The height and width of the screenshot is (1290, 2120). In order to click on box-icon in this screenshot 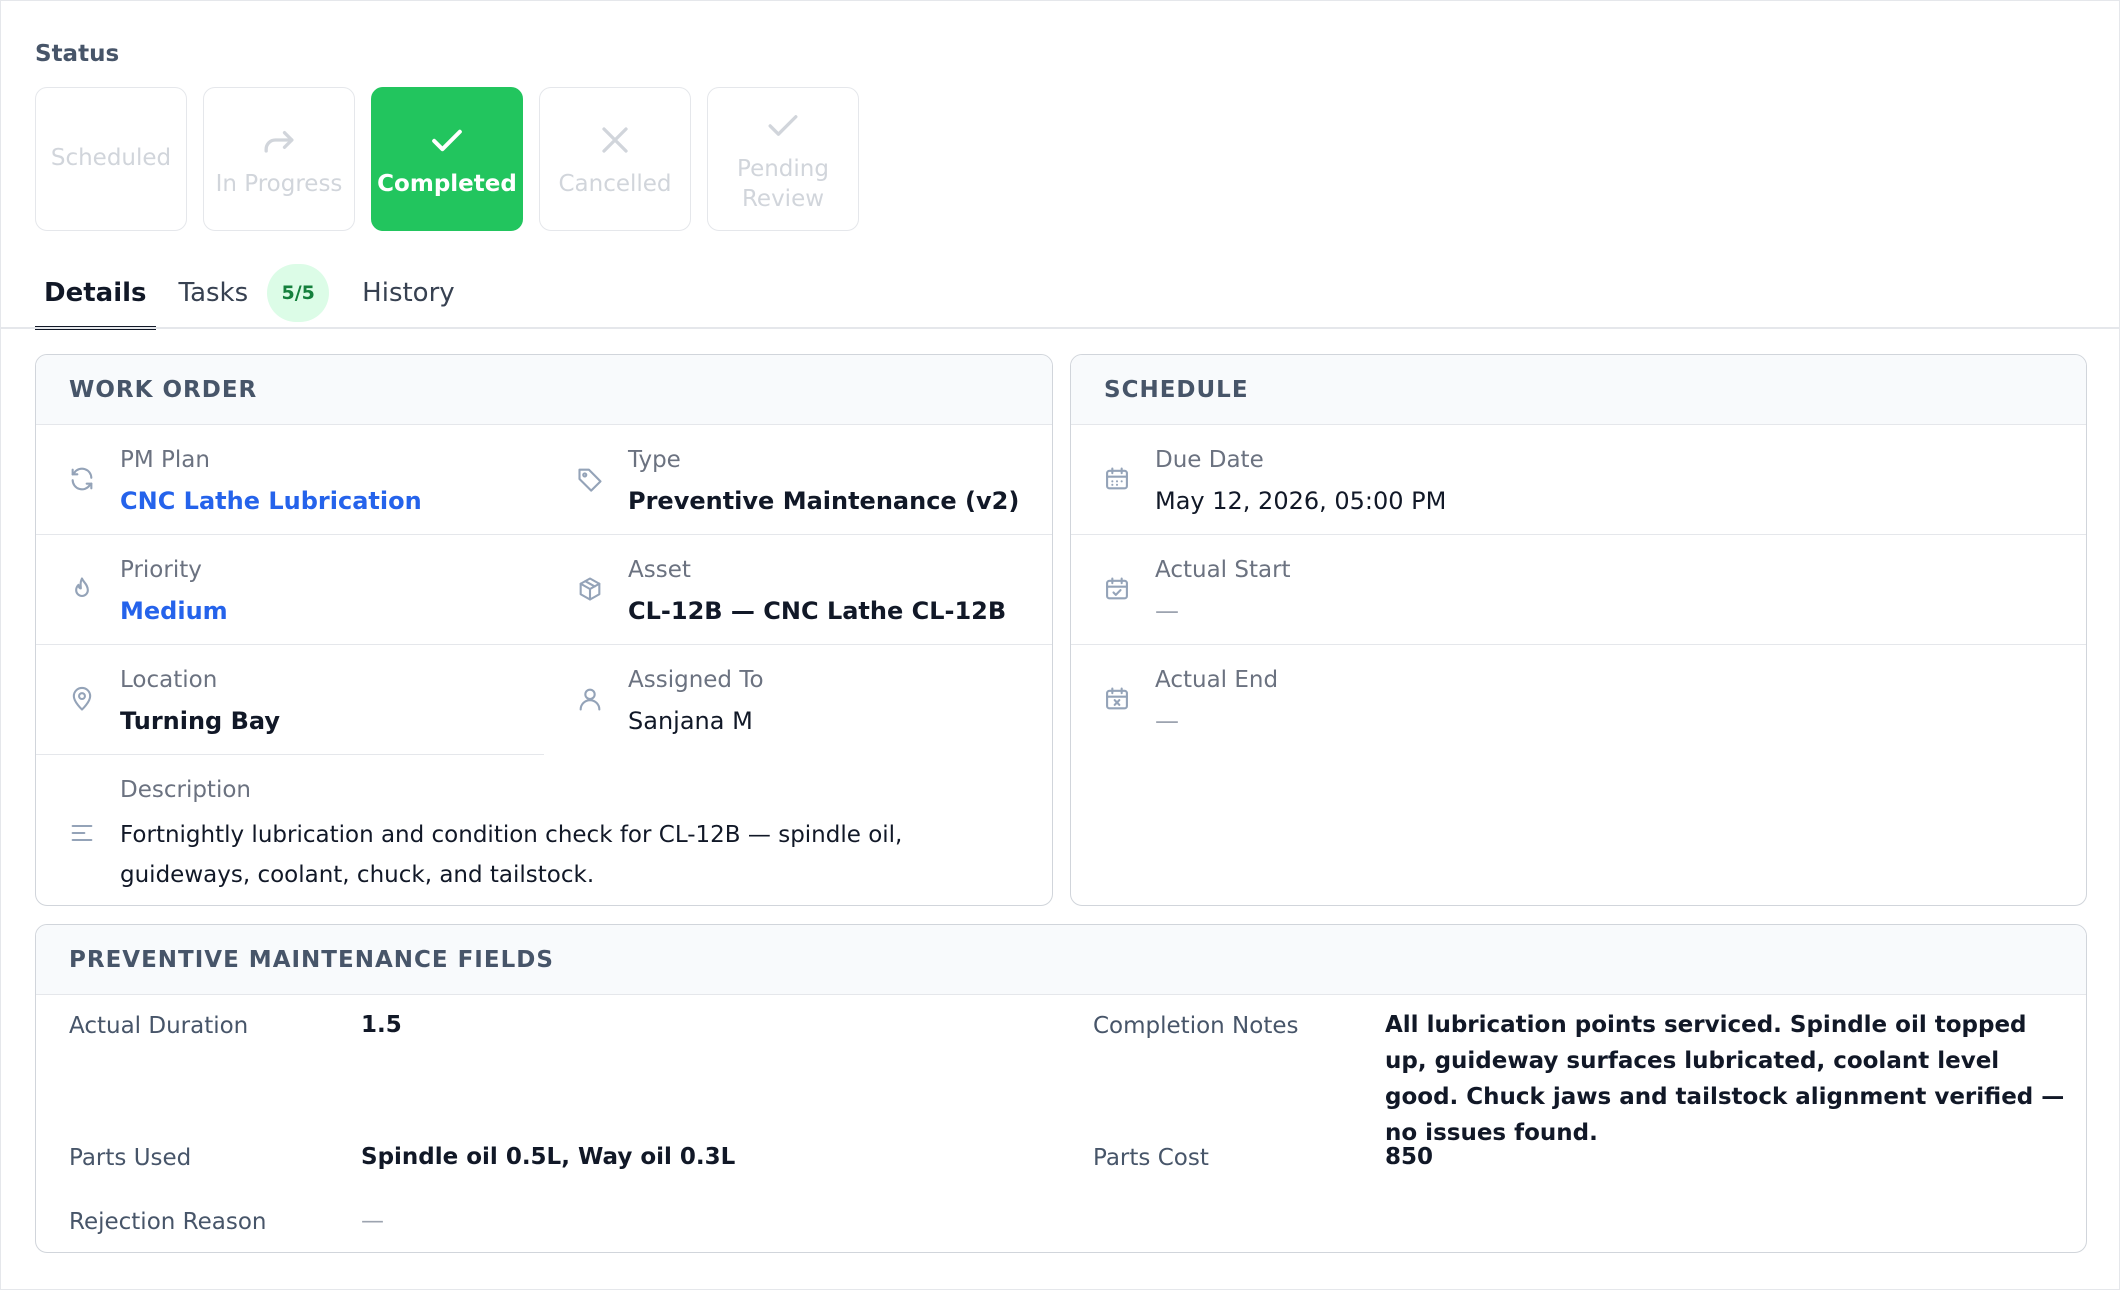, I will do `click(590, 589)`.